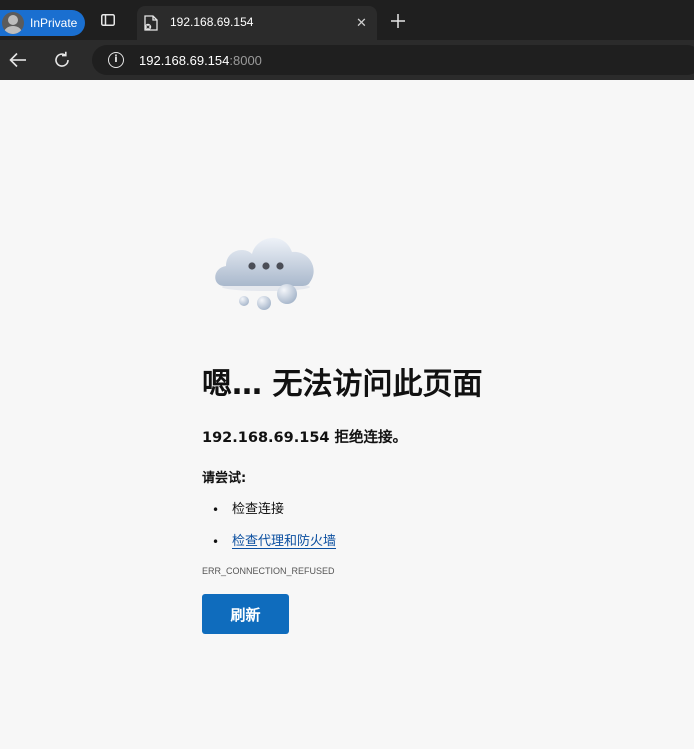  What do you see at coordinates (398, 21) in the screenshot?
I see `new-tab-icon` at bounding box center [398, 21].